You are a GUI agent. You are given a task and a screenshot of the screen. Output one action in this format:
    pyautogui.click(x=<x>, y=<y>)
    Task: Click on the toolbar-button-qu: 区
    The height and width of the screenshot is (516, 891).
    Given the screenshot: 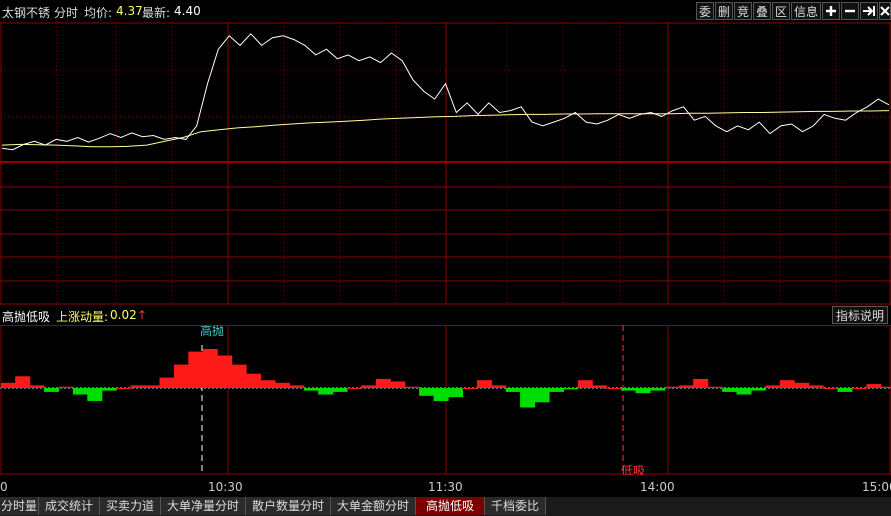 What is the action you would take?
    pyautogui.click(x=781, y=11)
    